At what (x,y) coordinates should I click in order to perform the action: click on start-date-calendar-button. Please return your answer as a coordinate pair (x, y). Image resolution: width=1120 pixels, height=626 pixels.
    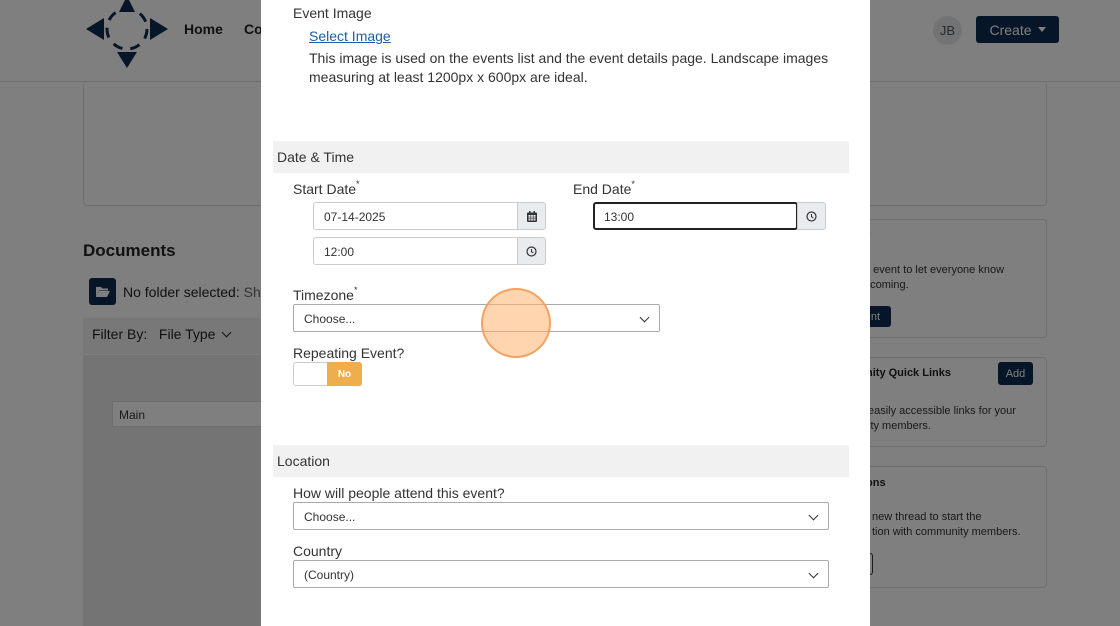
    Looking at the image, I should click on (531, 216).